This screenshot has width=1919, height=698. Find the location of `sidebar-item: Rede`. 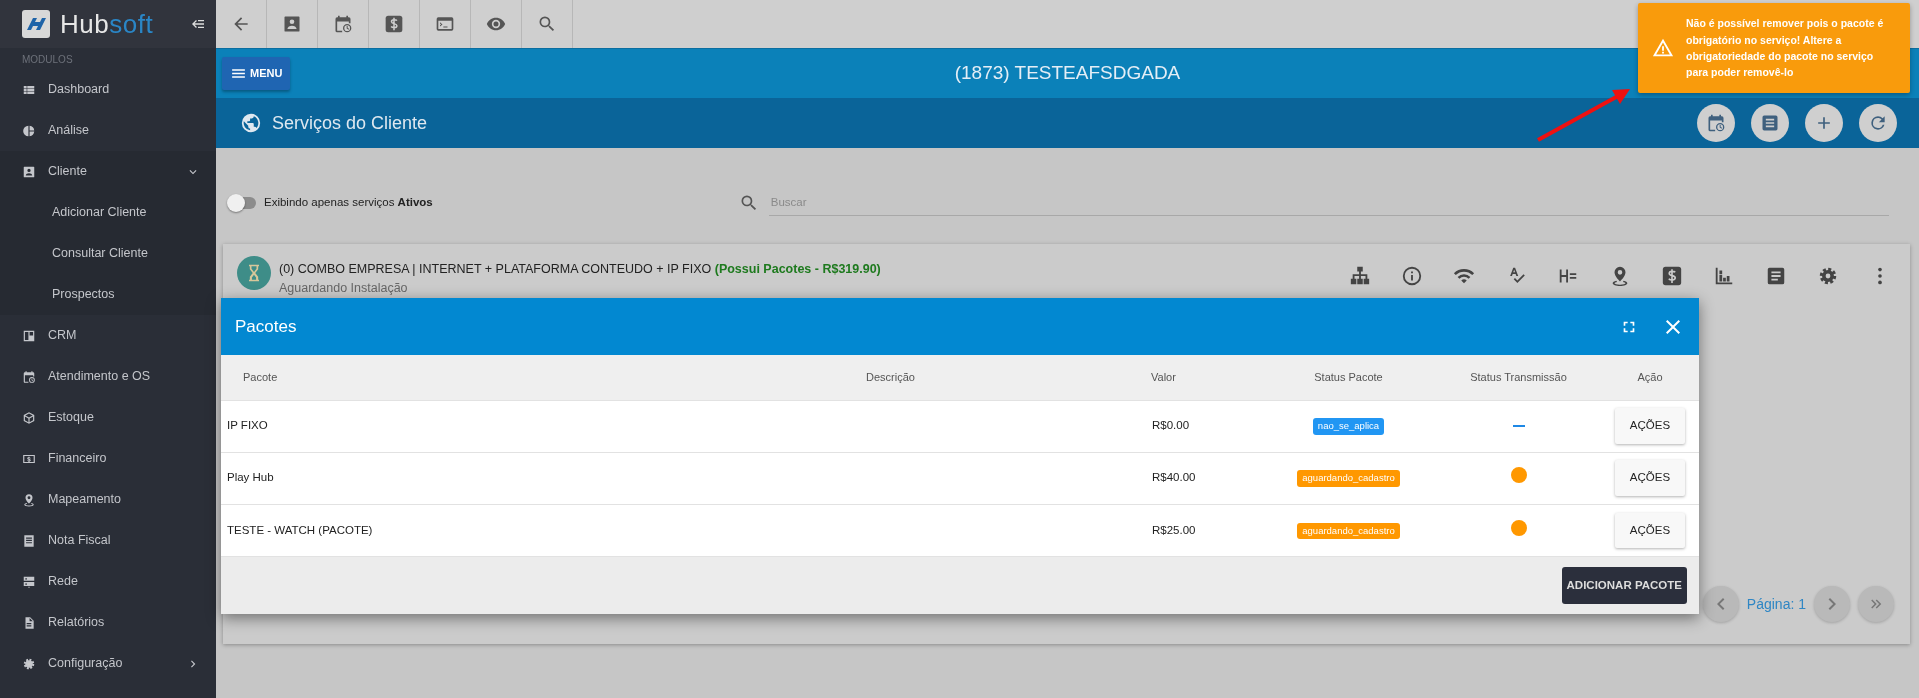

sidebar-item: Rede is located at coordinates (108, 581).